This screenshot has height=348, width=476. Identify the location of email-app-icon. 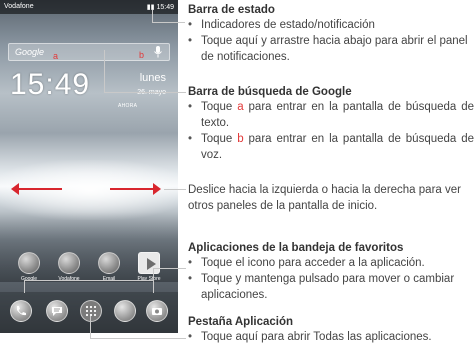
(109, 263).